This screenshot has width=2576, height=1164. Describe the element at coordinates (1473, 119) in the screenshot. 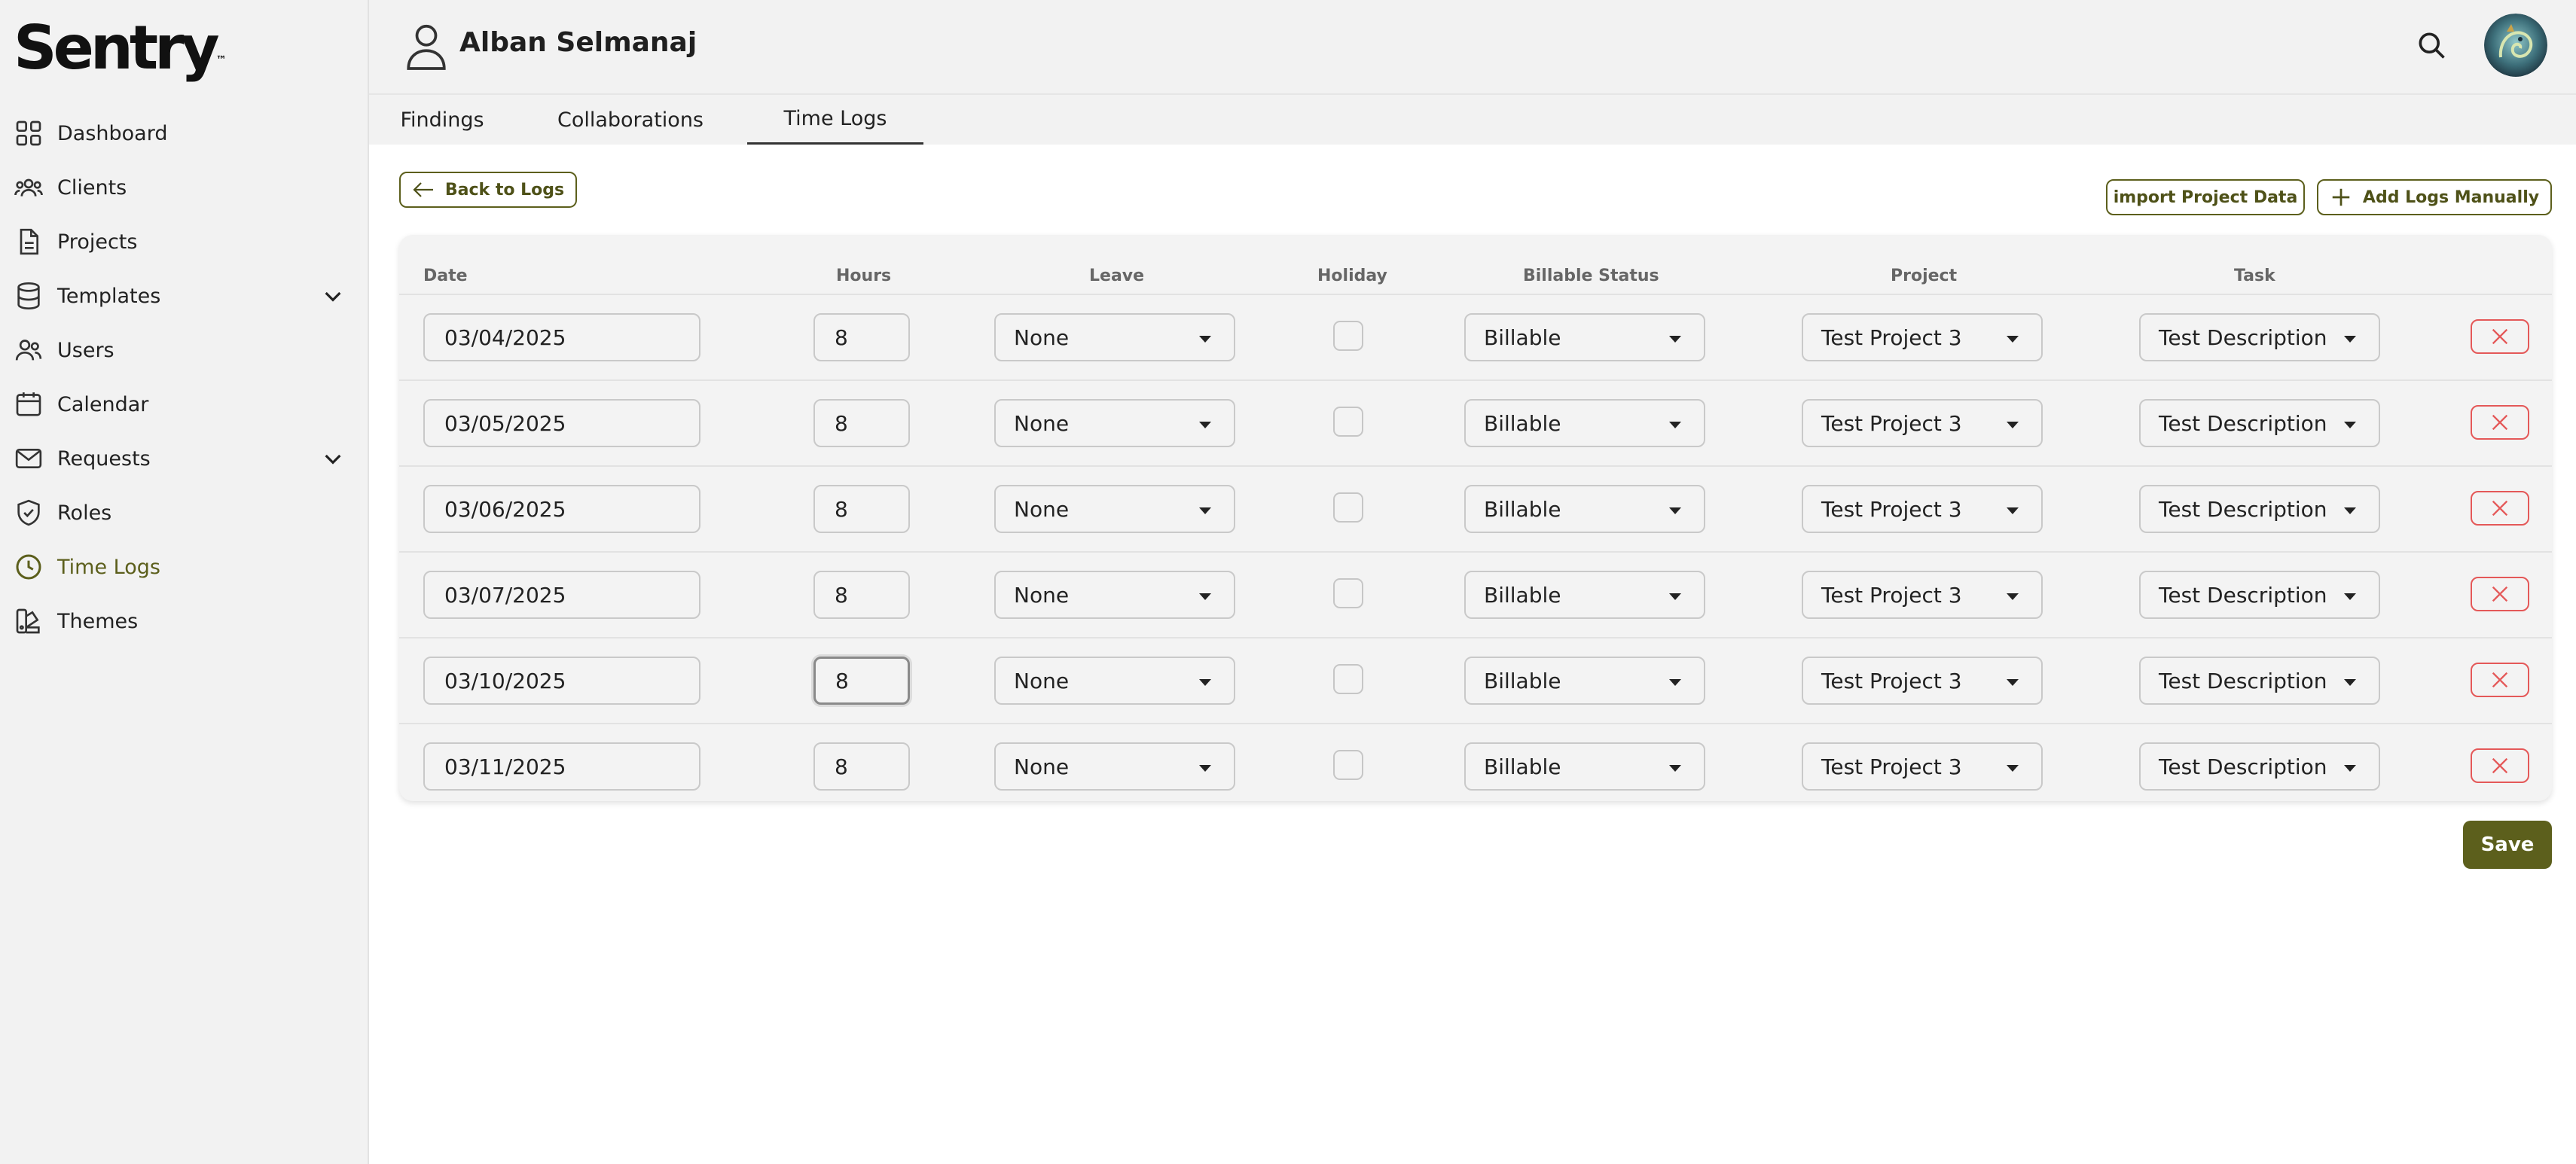

I see `tab-bar: Findings Collaborations Time Logs` at that location.